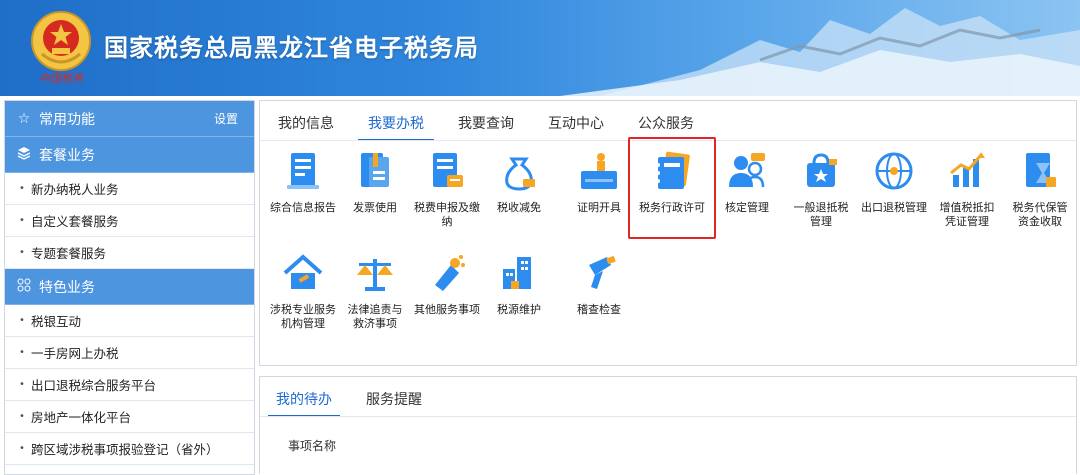 The height and width of the screenshot is (475, 1080). What do you see at coordinates (129, 385) in the screenshot?
I see `sidebar-item-export-rebate: • 出口退税综合服务平台` at bounding box center [129, 385].